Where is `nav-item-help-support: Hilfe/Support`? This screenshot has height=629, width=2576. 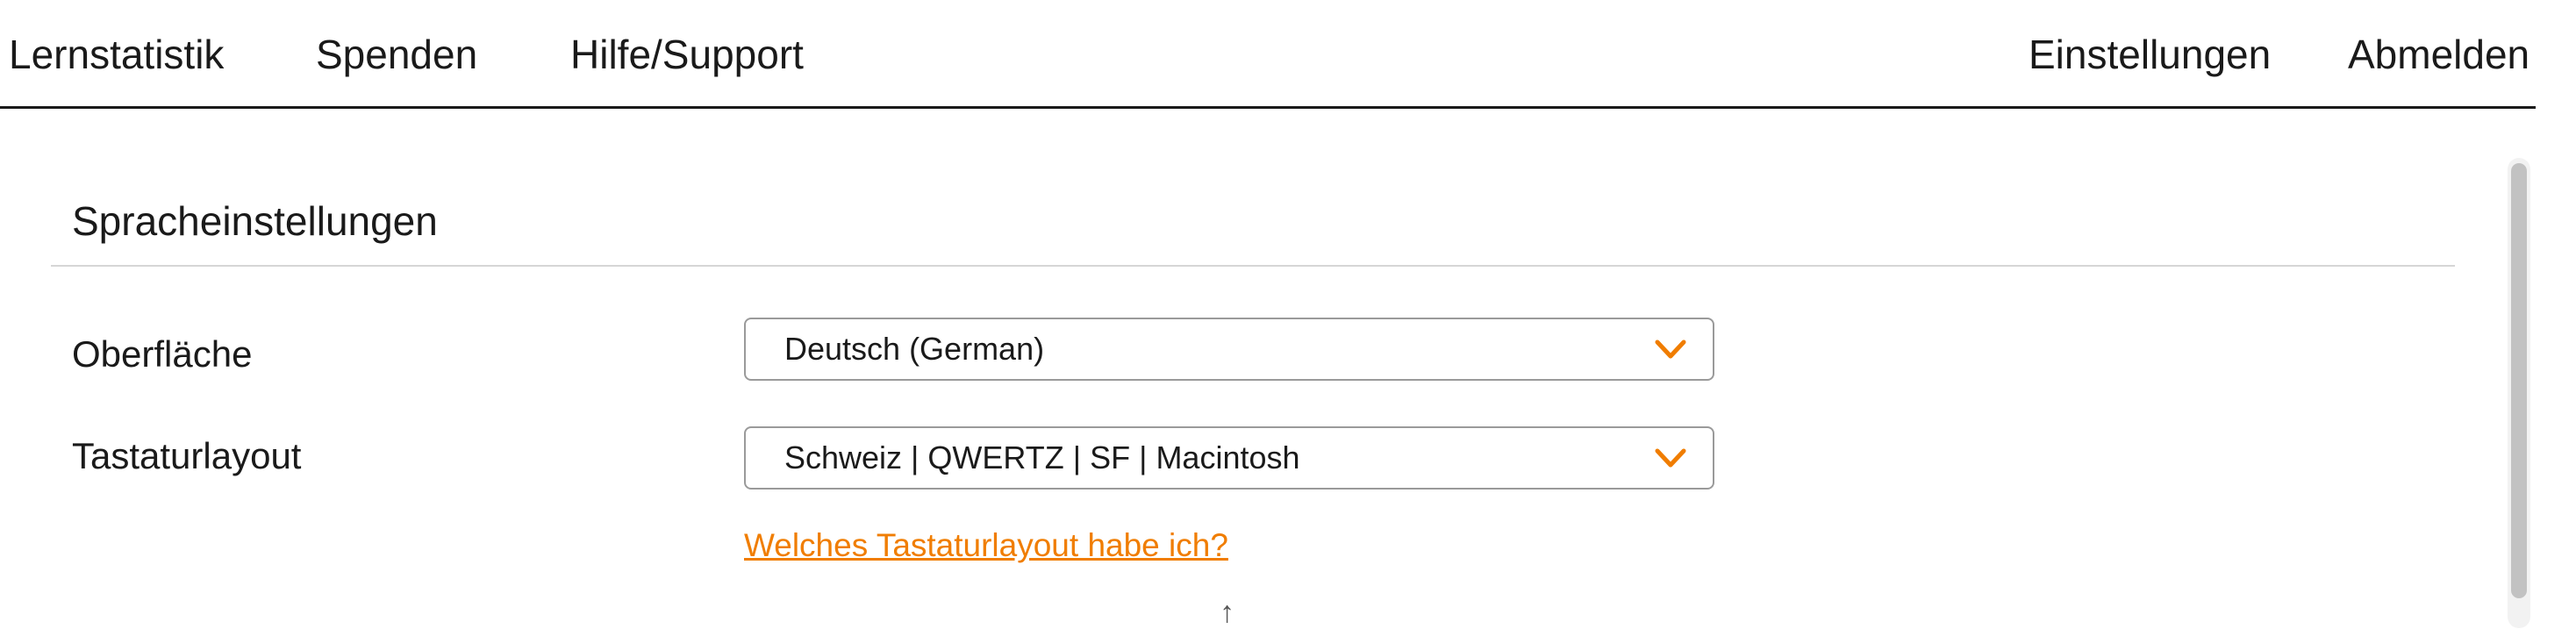
nav-item-help-support: Hilfe/Support is located at coordinates (687, 54).